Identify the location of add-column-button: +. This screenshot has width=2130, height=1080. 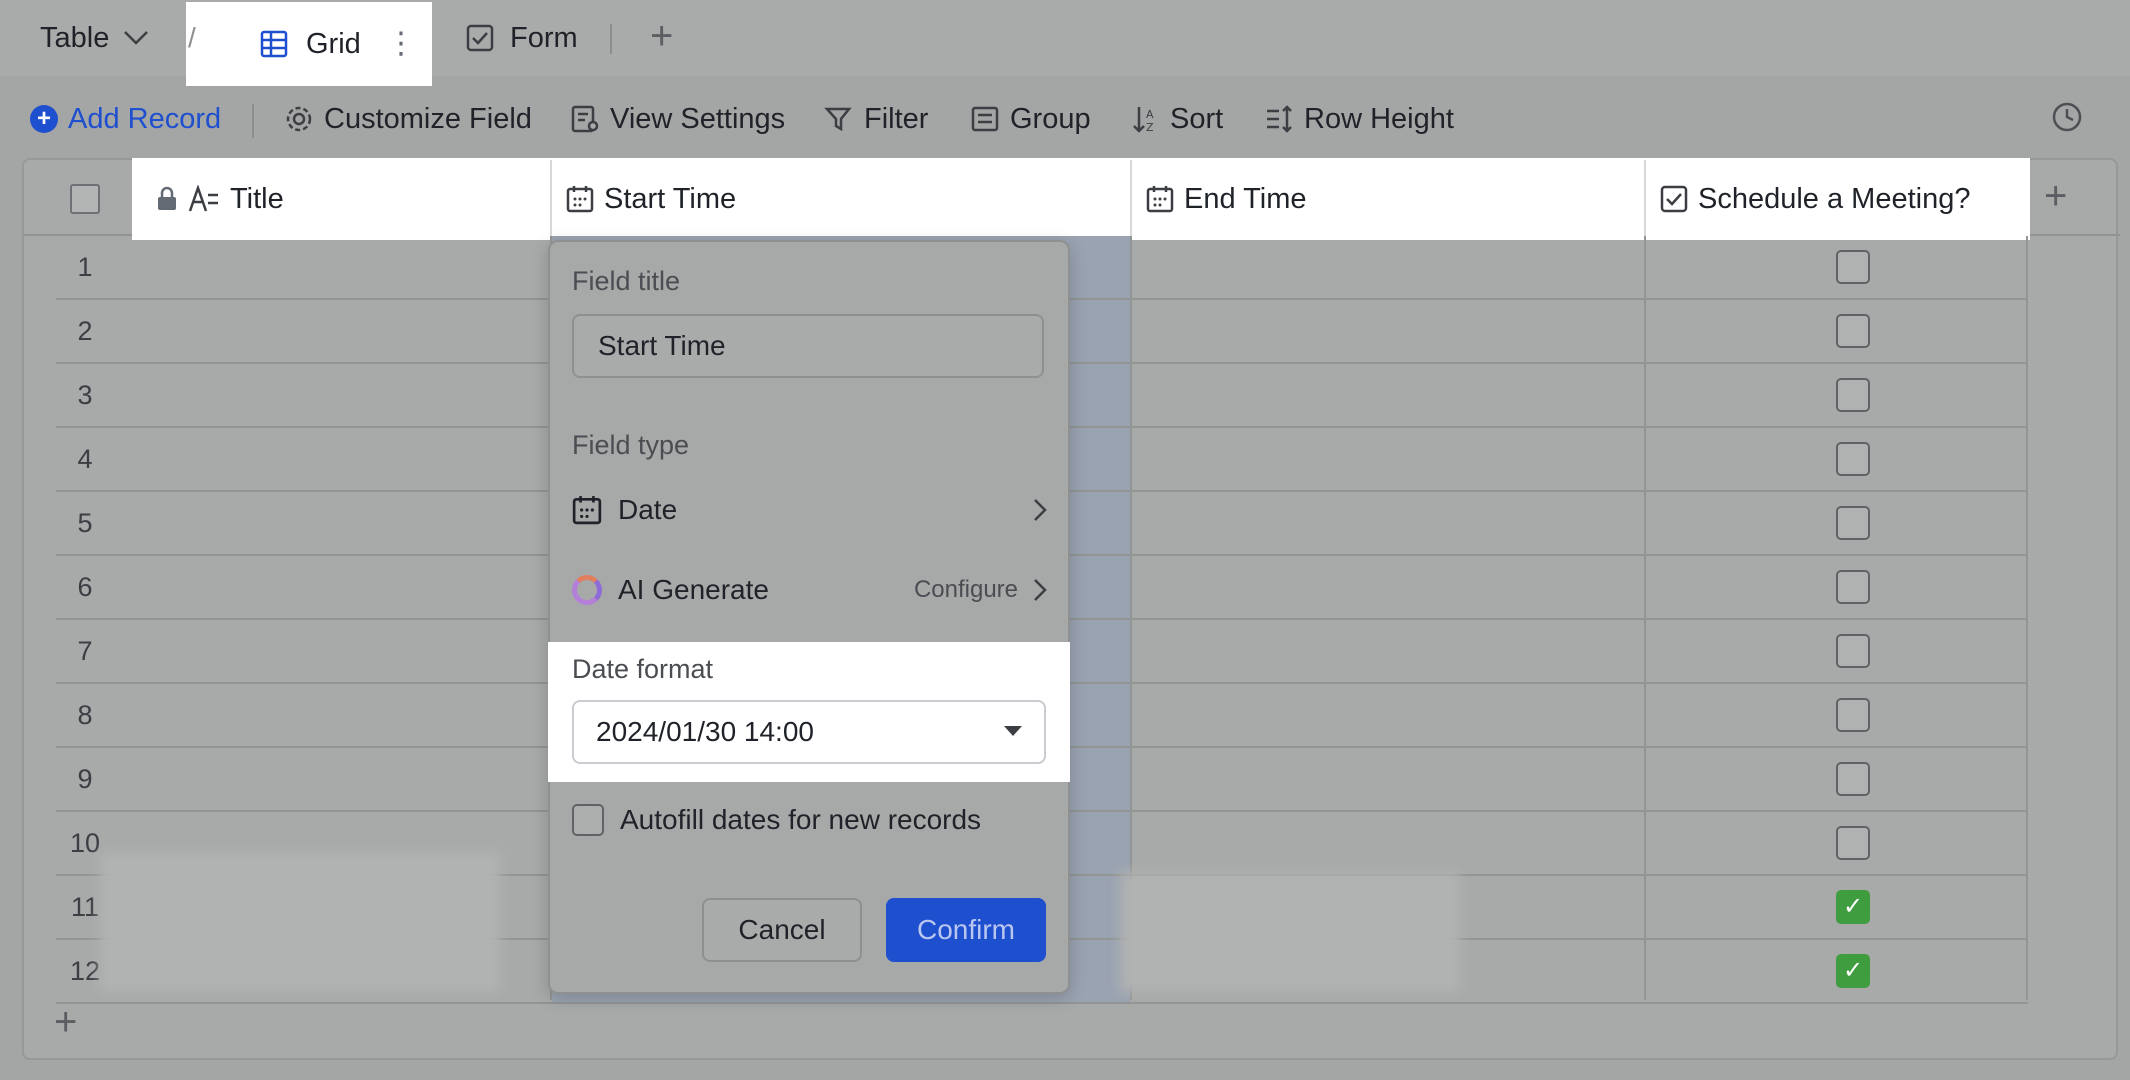
(2055, 196).